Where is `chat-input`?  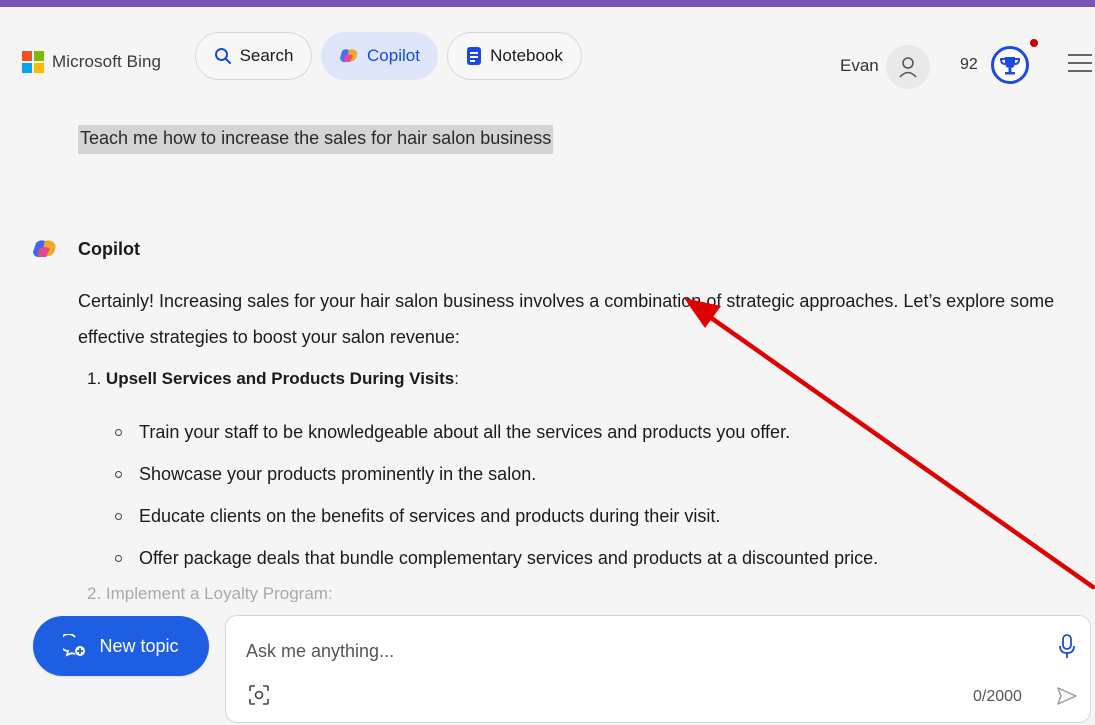 chat-input is located at coordinates (626, 651).